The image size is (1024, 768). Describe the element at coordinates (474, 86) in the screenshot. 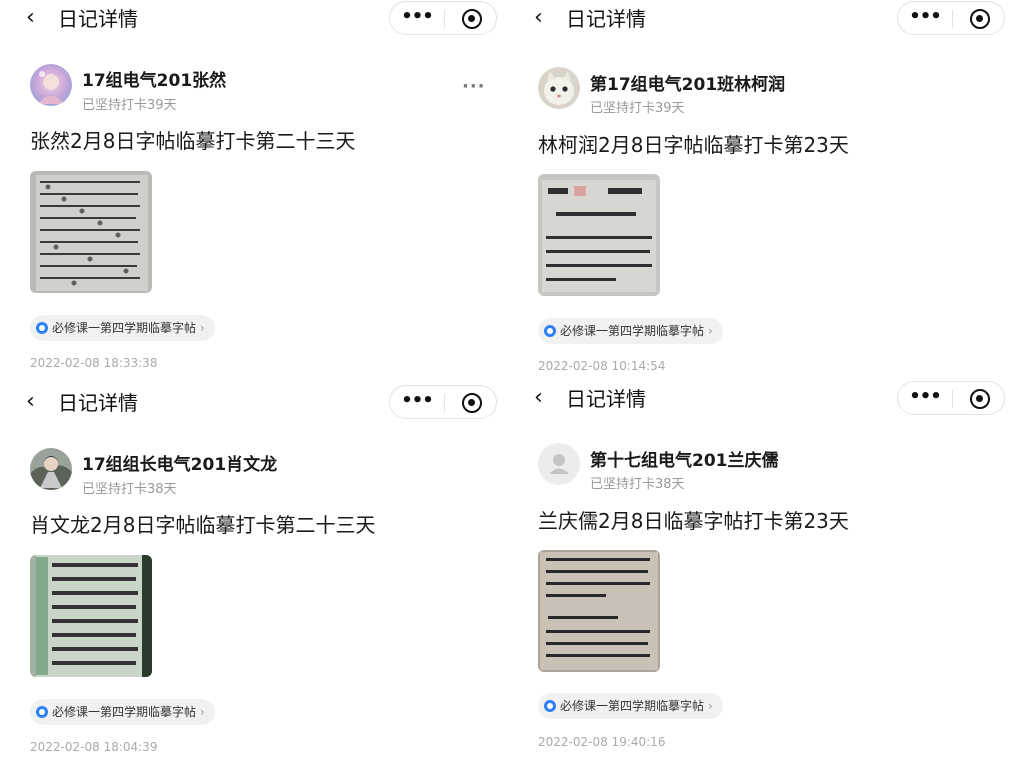

I see `post-more-icon: ···` at that location.